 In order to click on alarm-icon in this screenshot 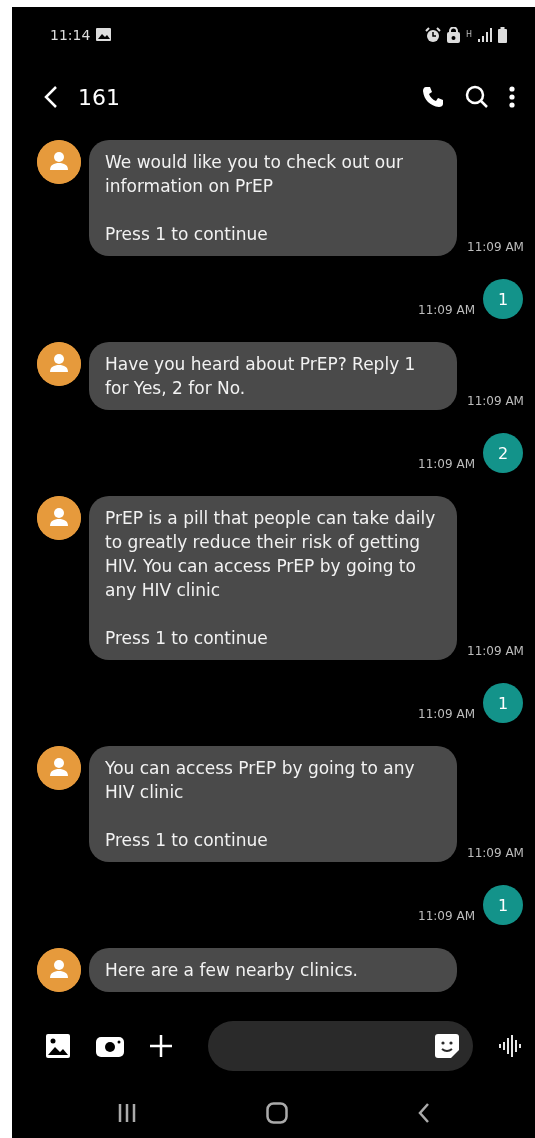, I will do `click(433, 34)`.